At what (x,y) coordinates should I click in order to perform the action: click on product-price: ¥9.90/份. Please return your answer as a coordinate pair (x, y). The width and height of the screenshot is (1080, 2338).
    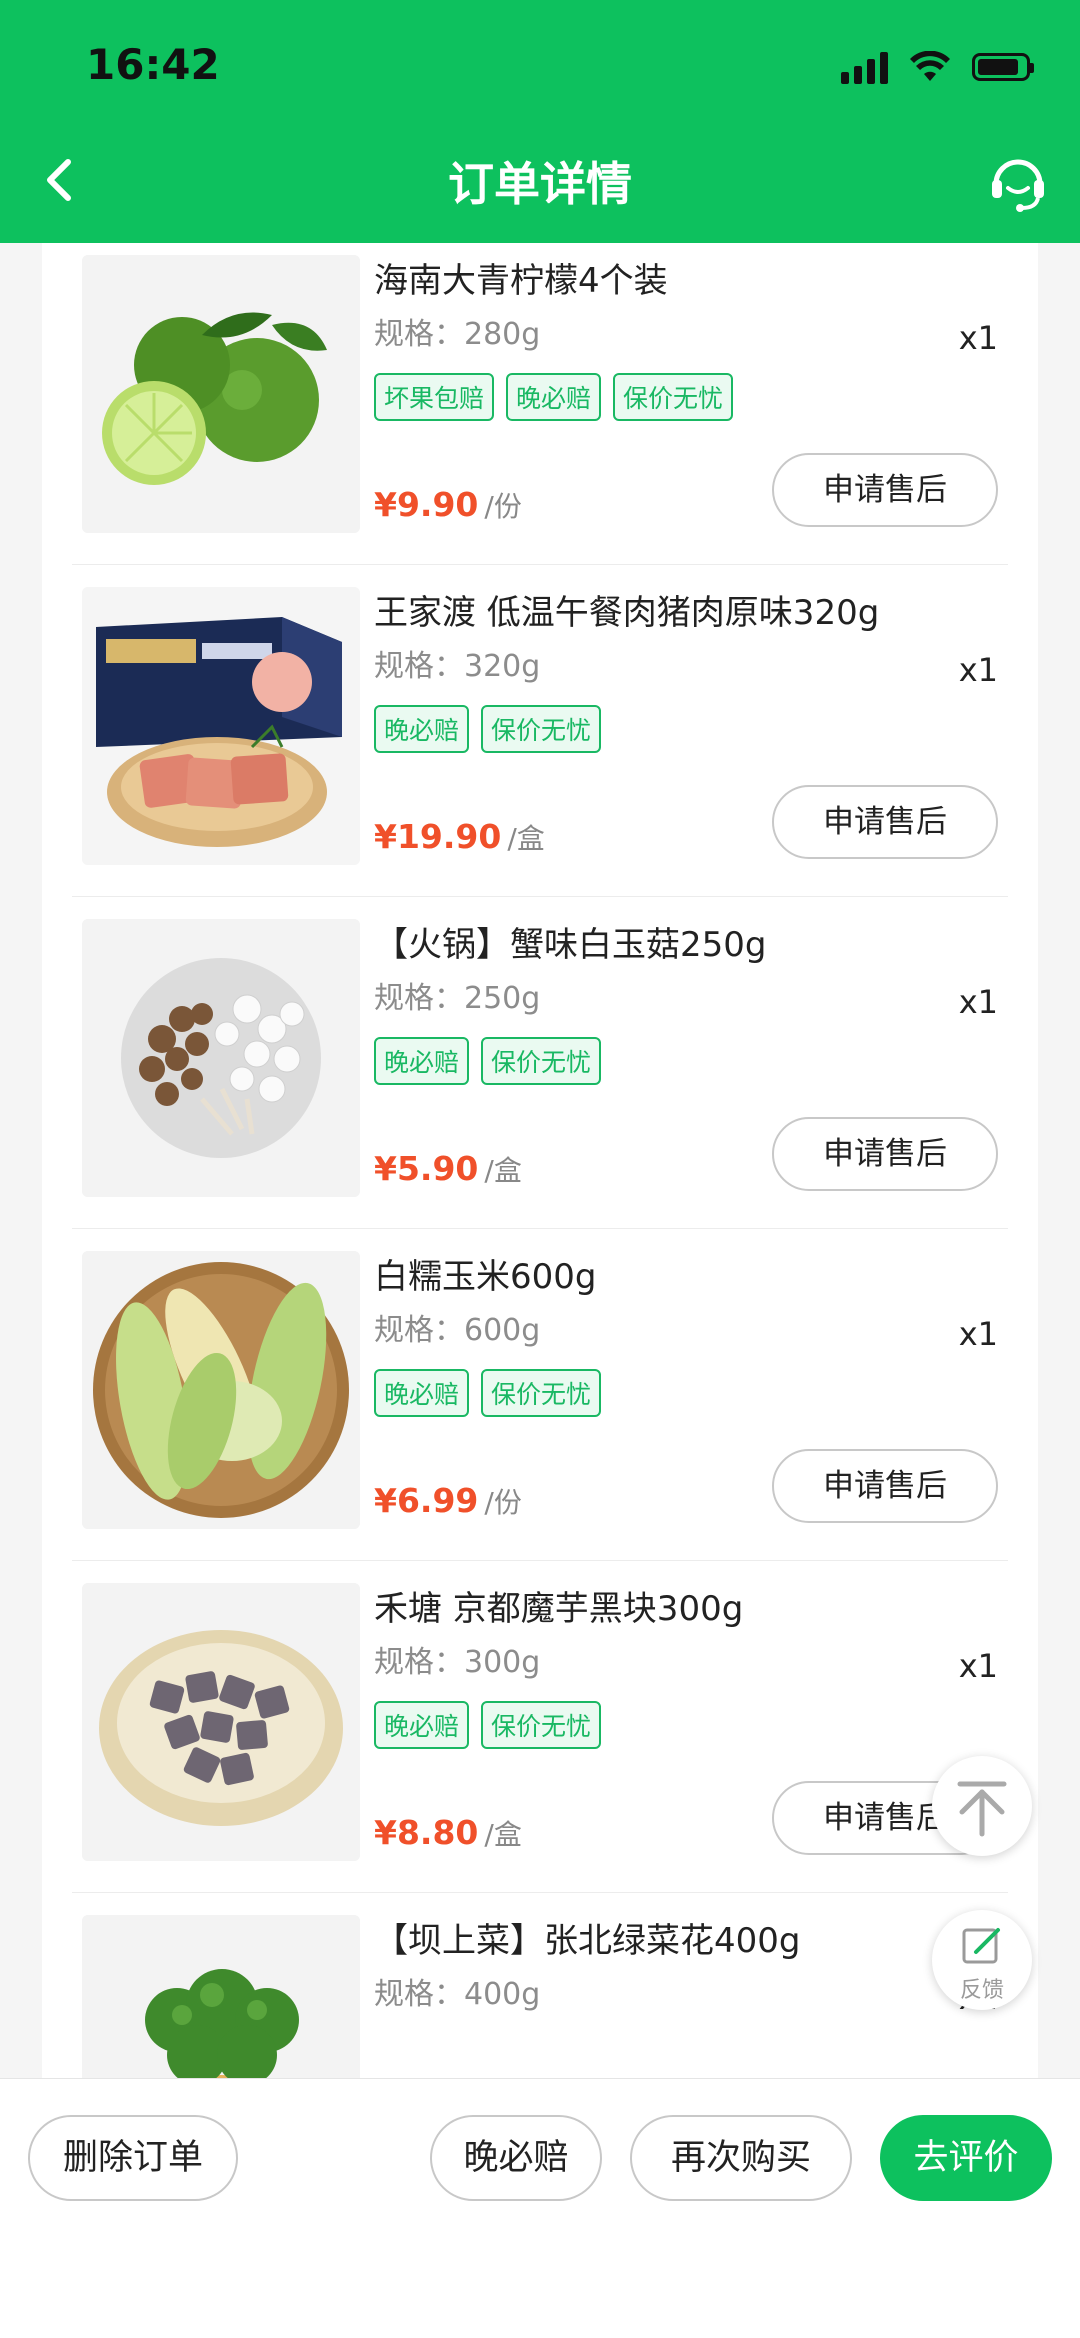
    Looking at the image, I should click on (448, 505).